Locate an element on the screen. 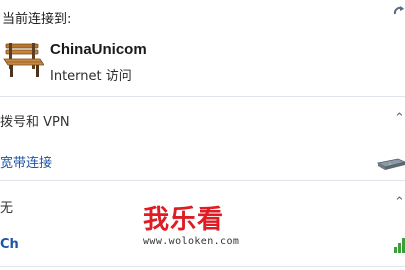 The width and height of the screenshot is (405, 270). section-dialup-vpn: 拨号和 VPN is located at coordinates (35, 120).